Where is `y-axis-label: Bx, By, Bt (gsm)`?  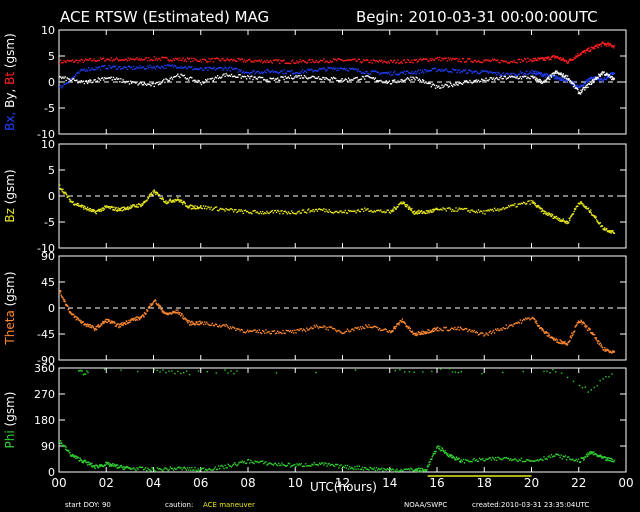 y-axis-label: Bx, By, Bt (gsm) is located at coordinates (10, 82).